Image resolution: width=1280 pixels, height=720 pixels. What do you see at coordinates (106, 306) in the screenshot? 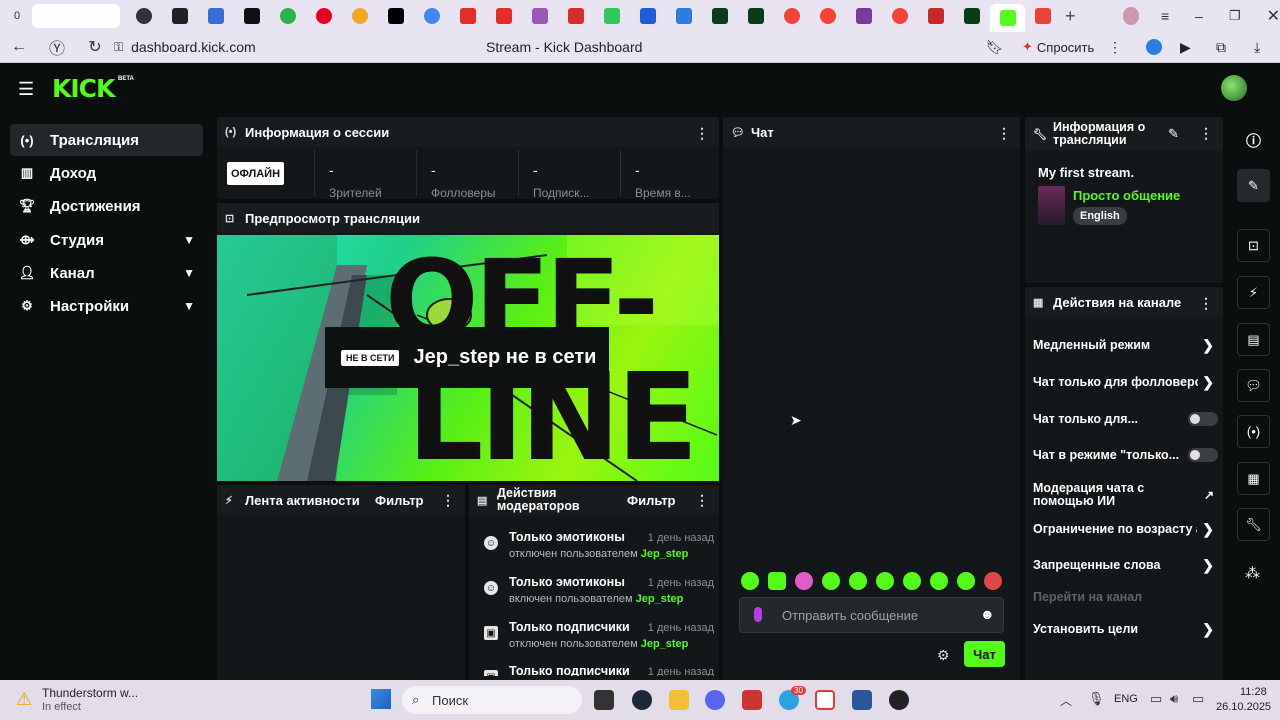
I see `sidebar-item-settings: ⚙ Настройки ▼` at bounding box center [106, 306].